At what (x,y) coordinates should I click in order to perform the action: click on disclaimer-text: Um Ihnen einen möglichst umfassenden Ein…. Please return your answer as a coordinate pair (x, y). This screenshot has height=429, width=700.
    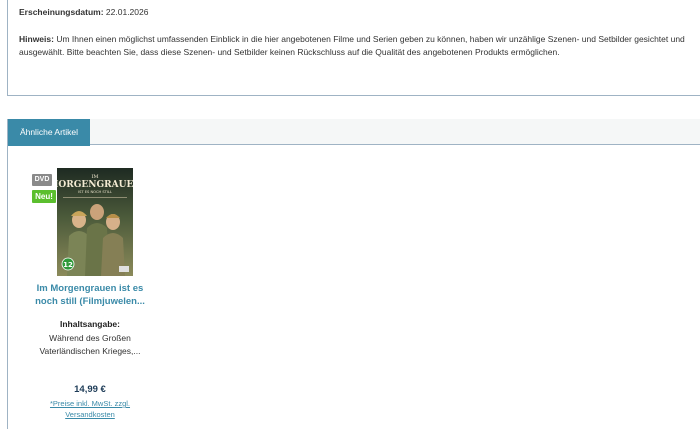
    Looking at the image, I should click on (352, 45).